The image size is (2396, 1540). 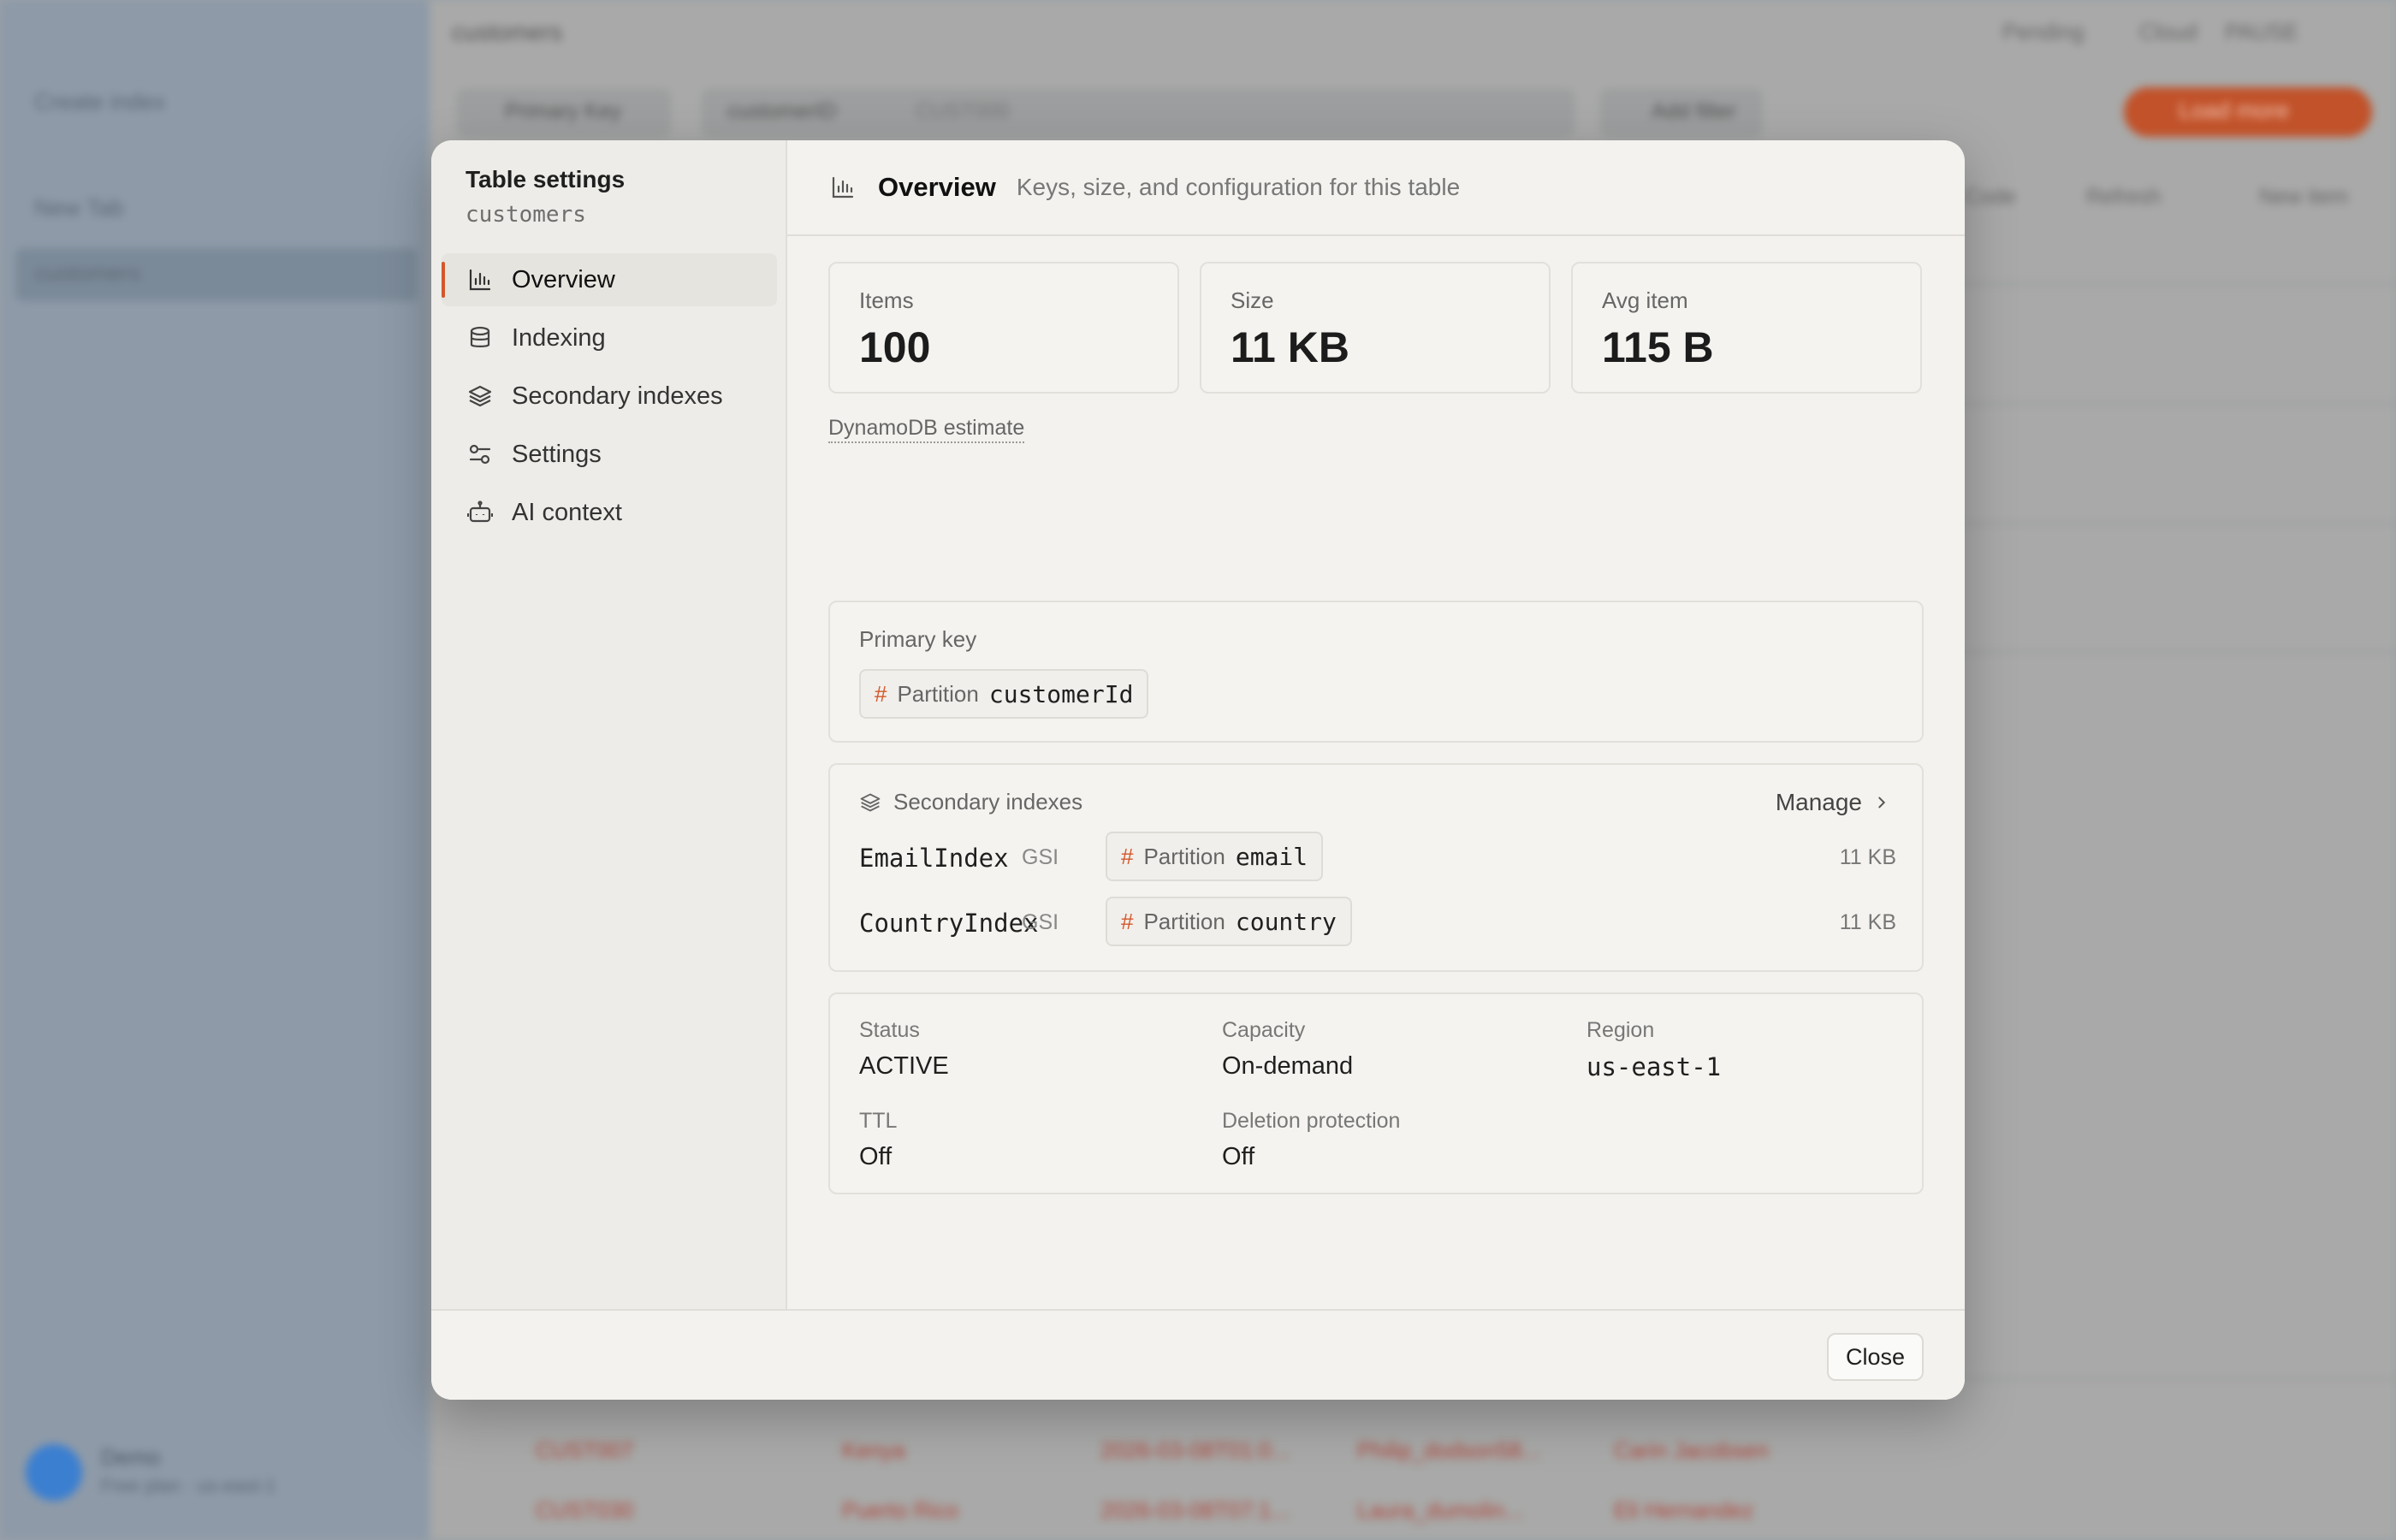 What do you see at coordinates (1620, 1030) in the screenshot?
I see `region-label: Region` at bounding box center [1620, 1030].